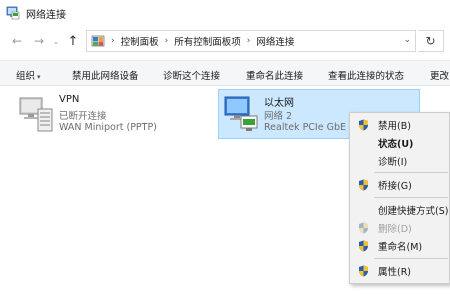  Describe the element at coordinates (56, 41) in the screenshot. I see `recent-locations-button: ⌄` at that location.